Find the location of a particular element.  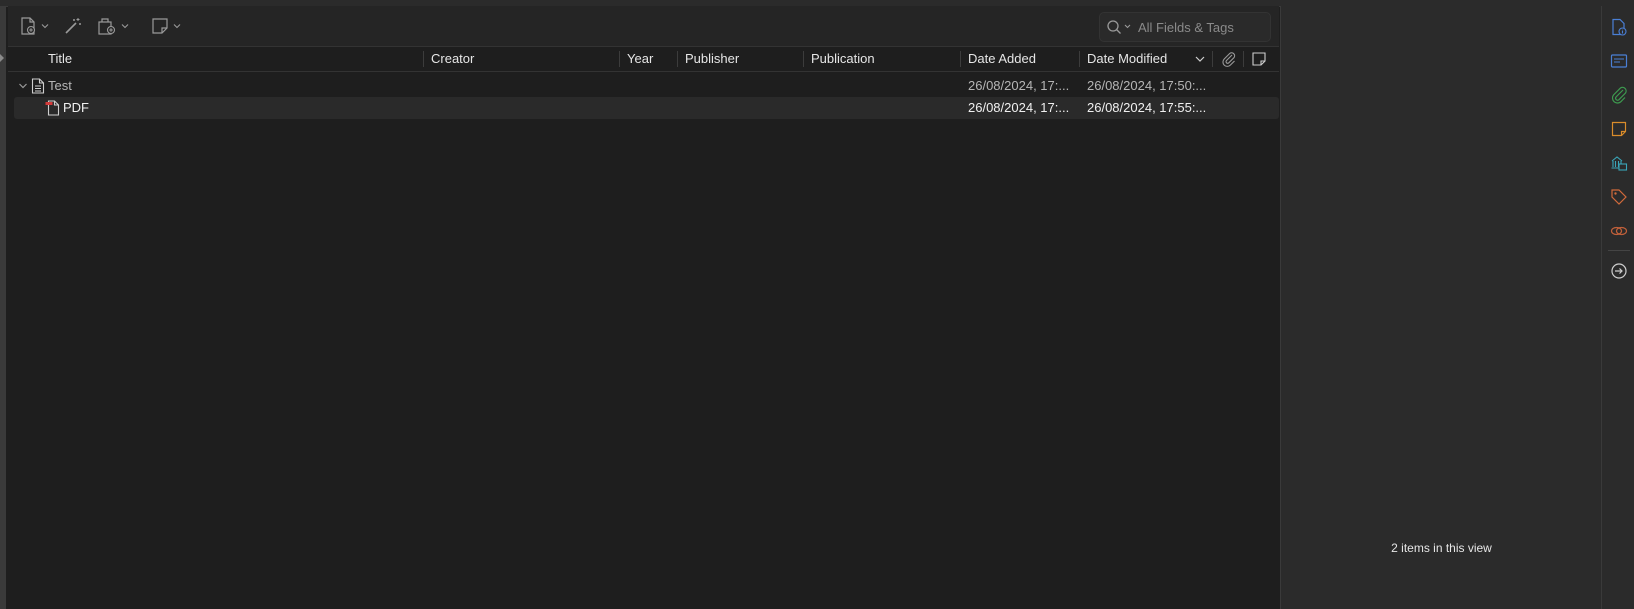

pdf-icon is located at coordinates (52, 108).